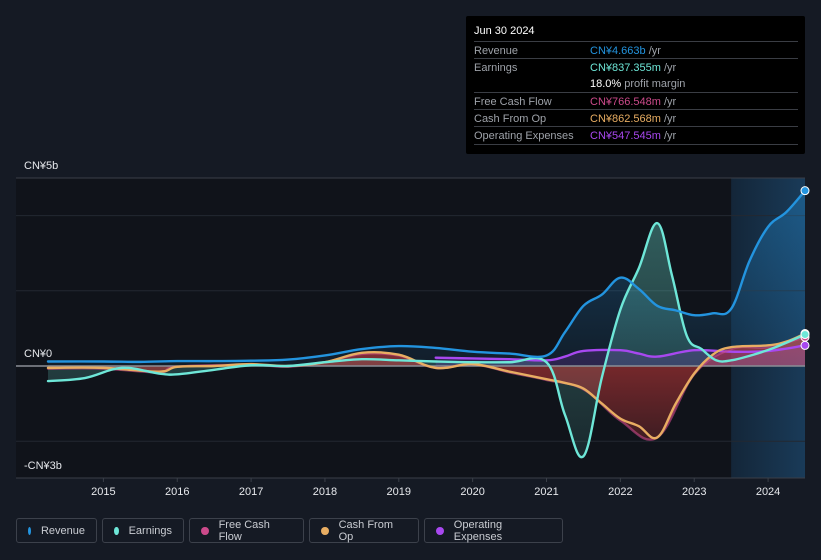  I want to click on legend-item-operating-expenses: Operating Expenses, so click(493, 530).